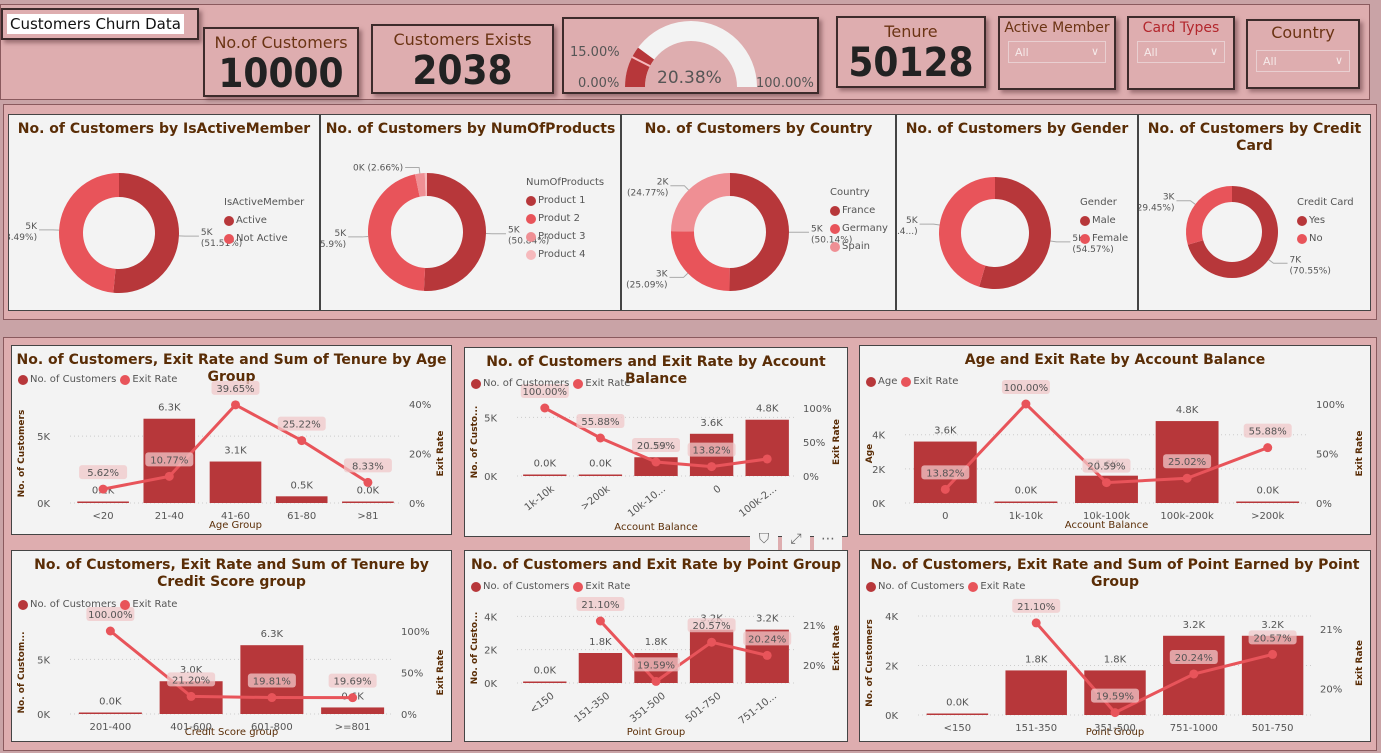  Describe the element at coordinates (1104, 238) in the screenshot. I see `legend-item: Female` at that location.